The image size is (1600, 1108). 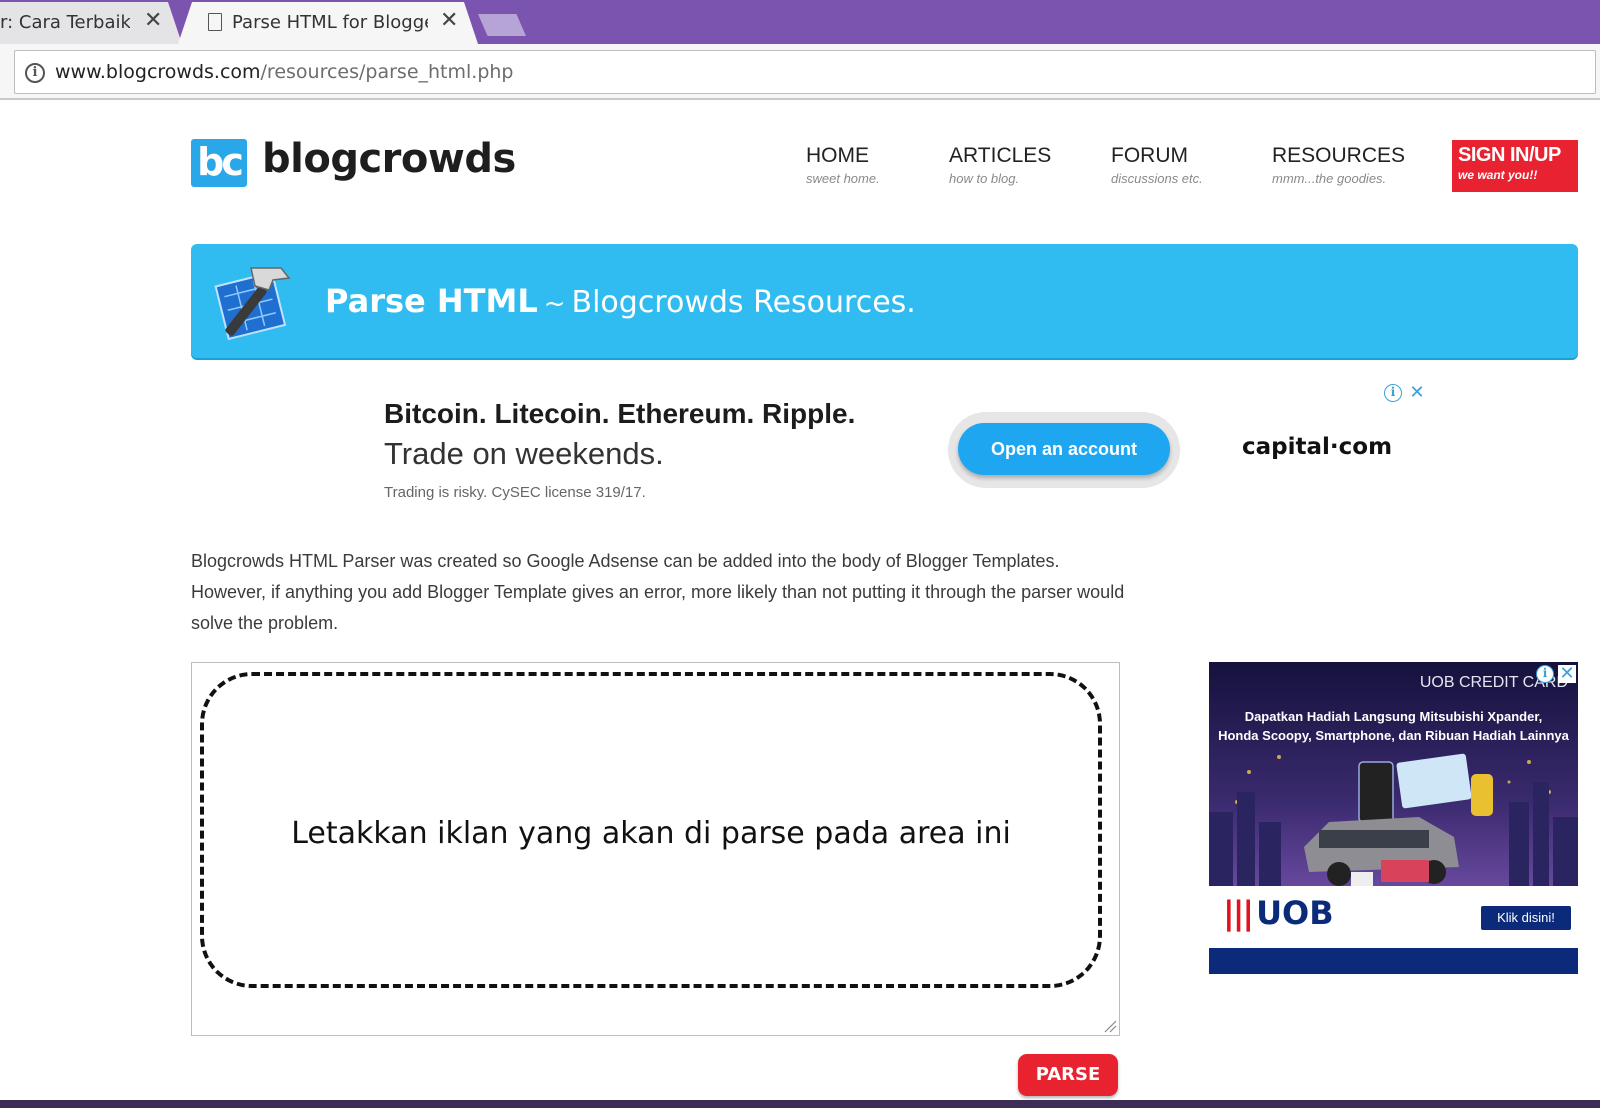 I want to click on open-account-button: Open an account, so click(x=1064, y=449).